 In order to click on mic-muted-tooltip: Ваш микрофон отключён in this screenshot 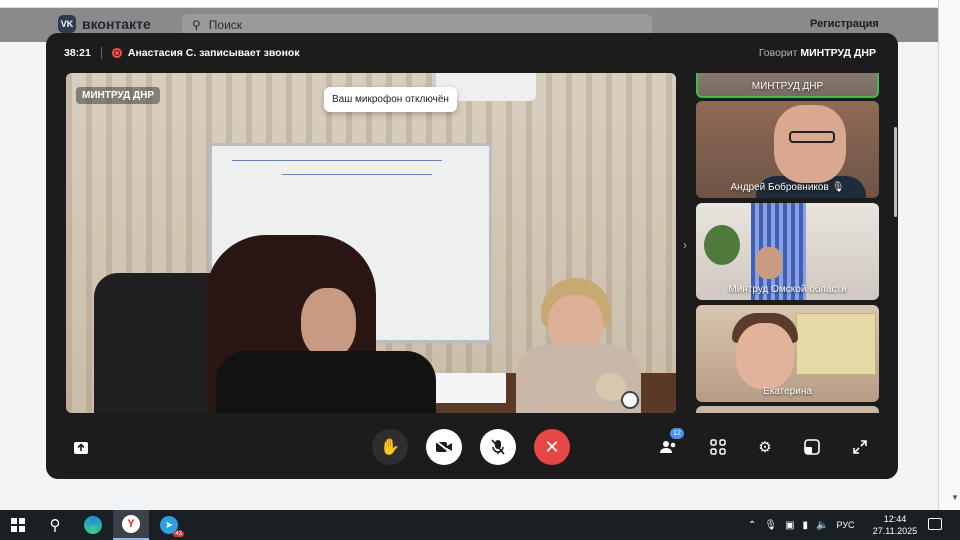, I will do `click(390, 99)`.